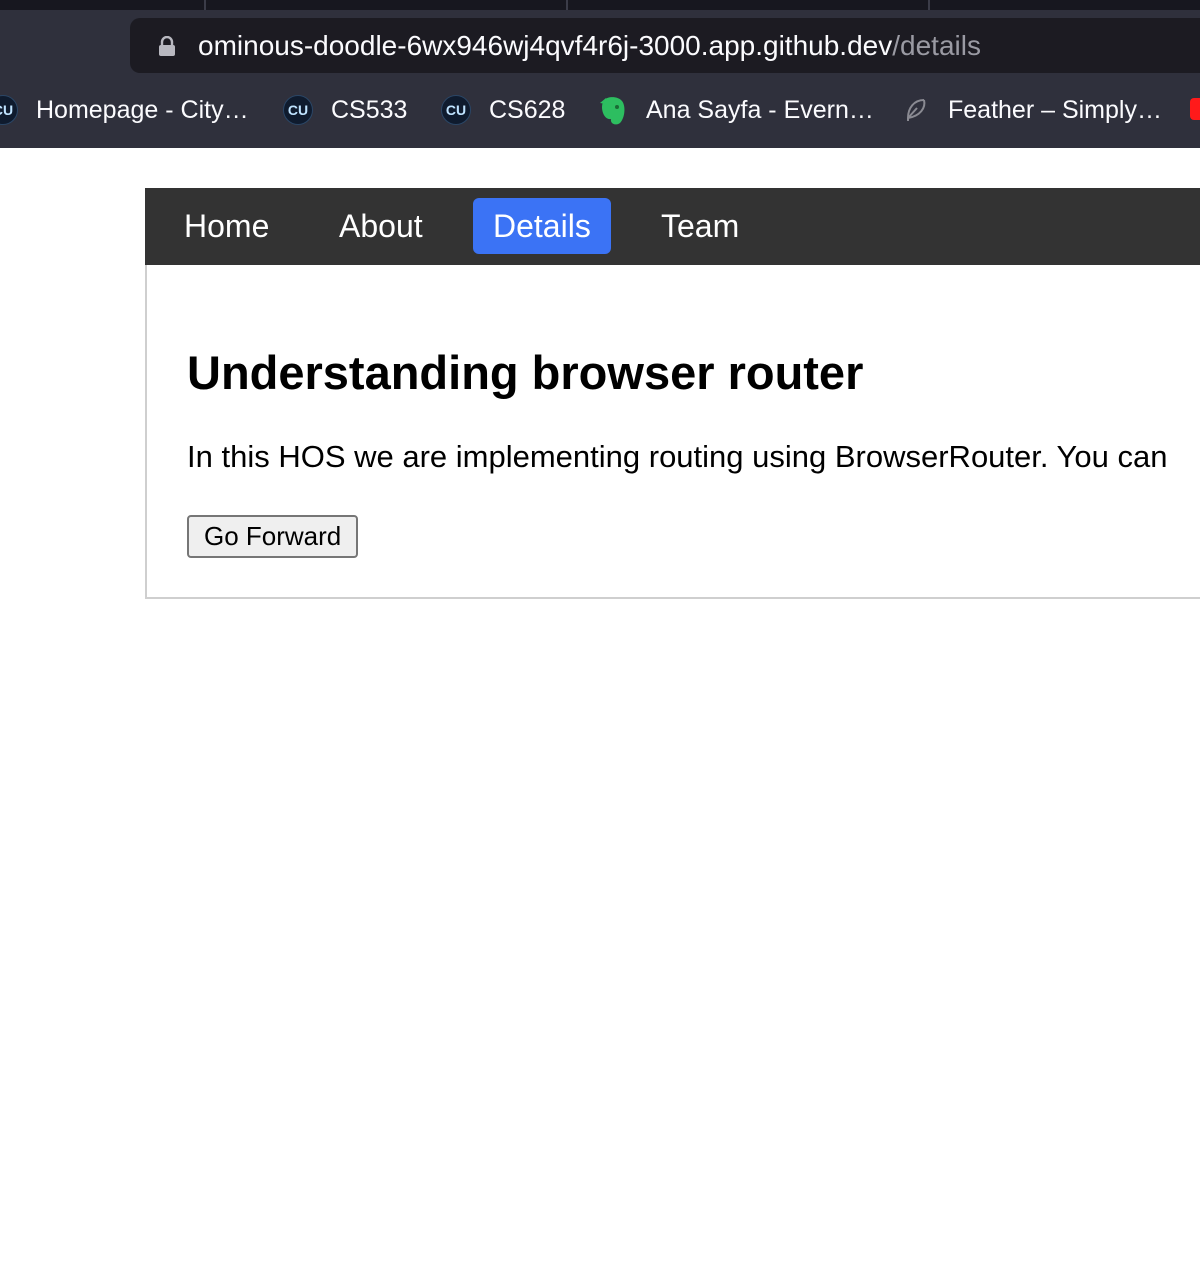 The height and width of the screenshot is (1288, 1200). Describe the element at coordinates (525, 372) in the screenshot. I see `page-title: Understanding browser router` at that location.